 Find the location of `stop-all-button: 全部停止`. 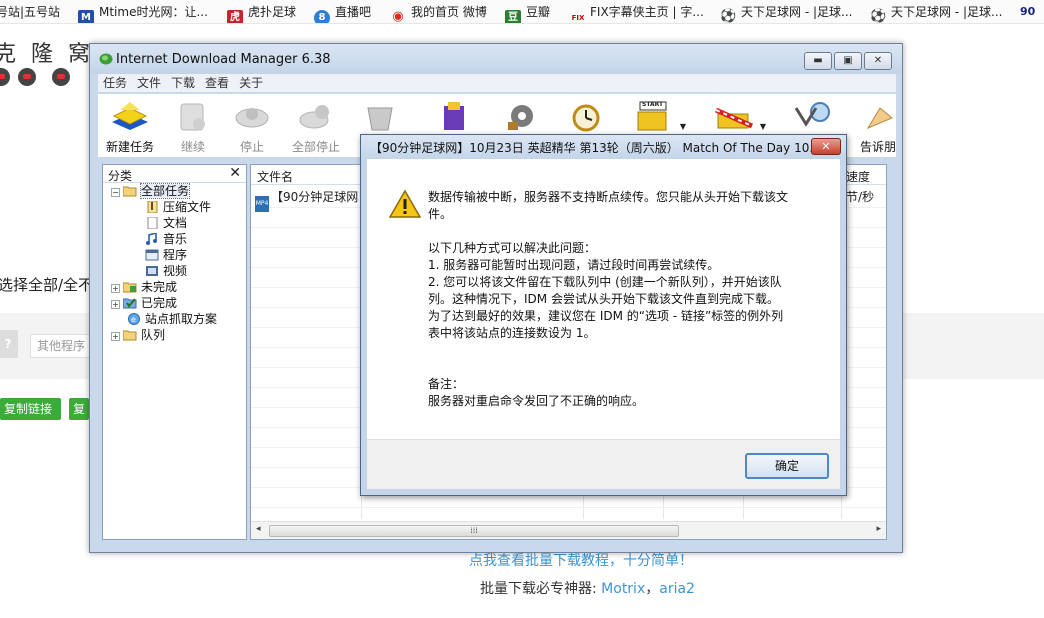

stop-all-button: 全部停止 is located at coordinates (316, 127).